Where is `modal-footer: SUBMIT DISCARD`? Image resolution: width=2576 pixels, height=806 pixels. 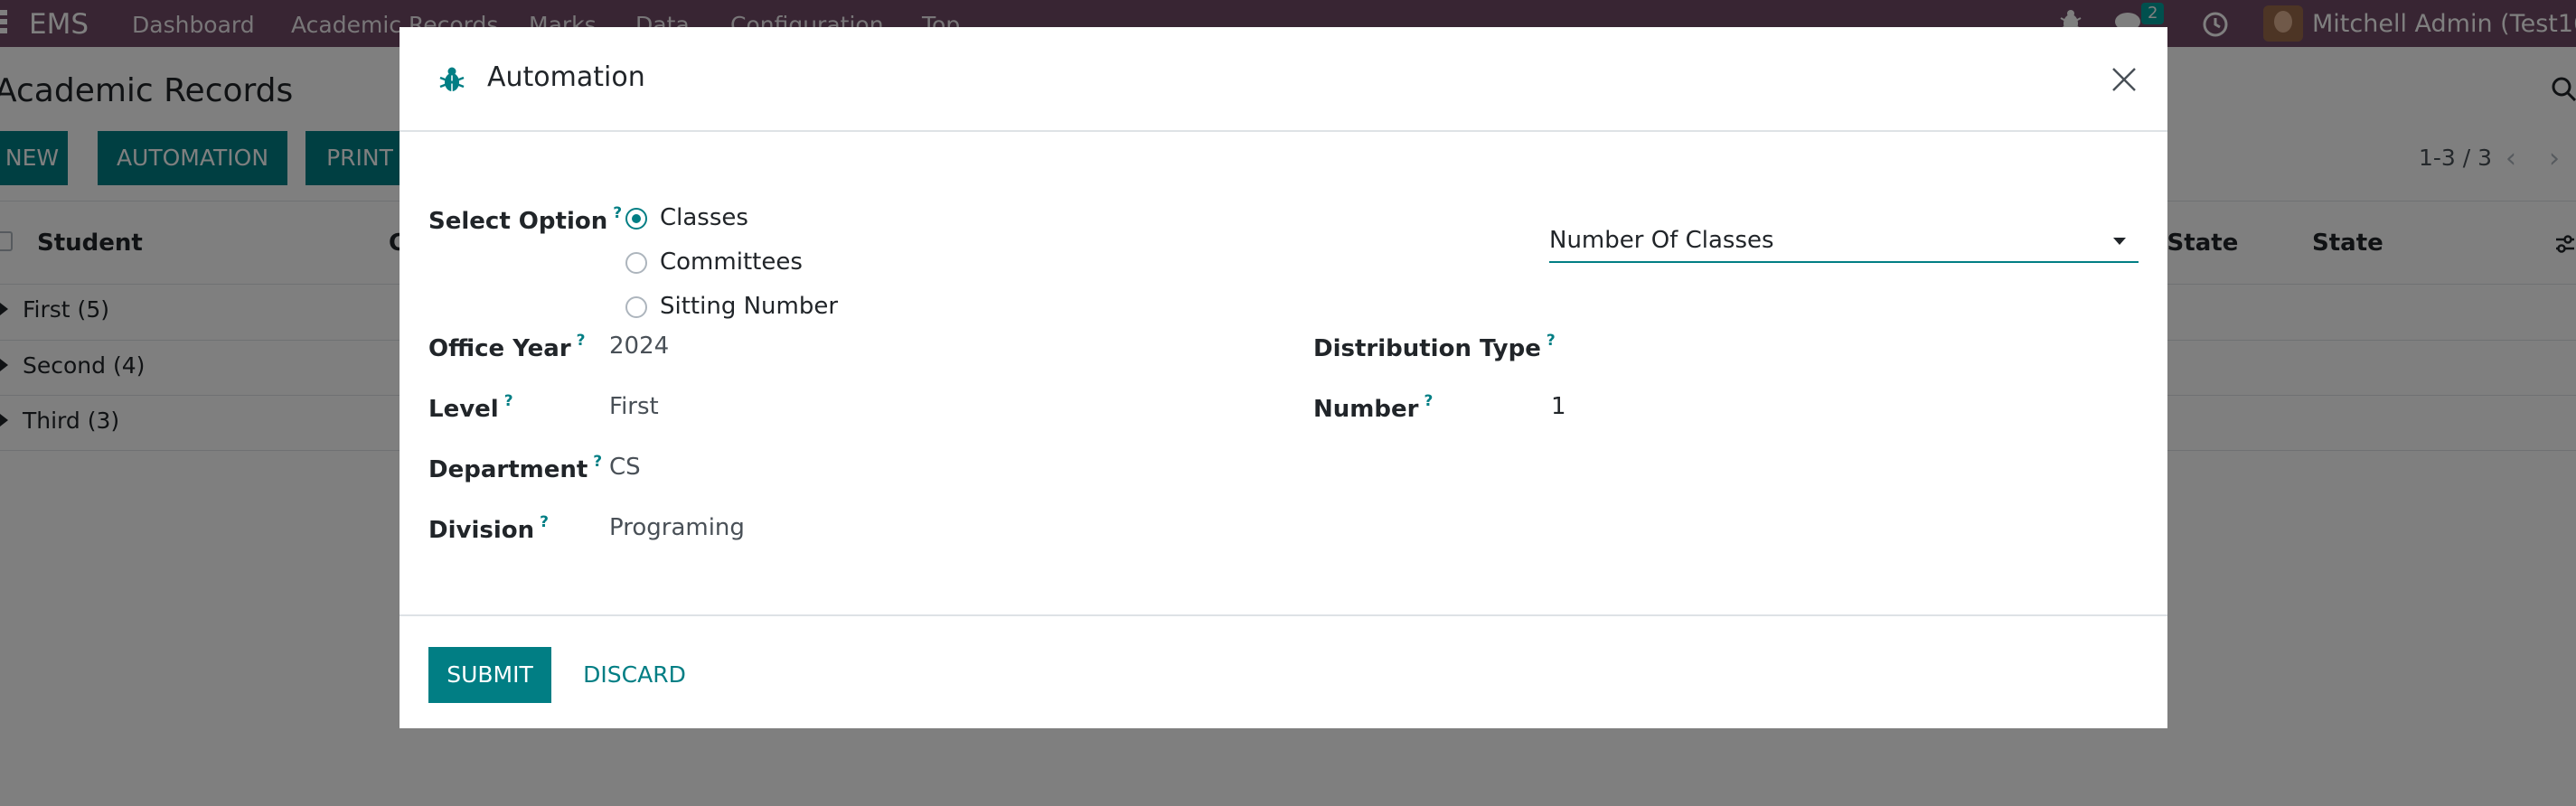 modal-footer: SUBMIT DISCARD is located at coordinates (1283, 671).